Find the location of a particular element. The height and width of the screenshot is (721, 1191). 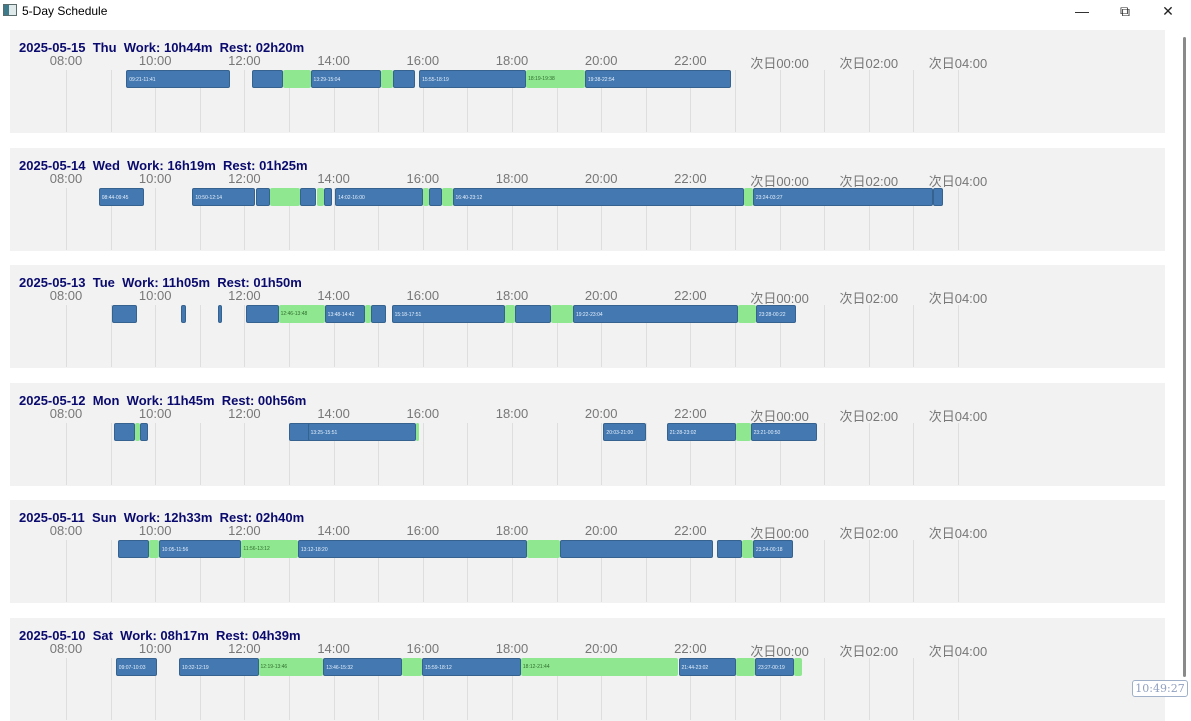

scrollbar-thumb is located at coordinates (1184, 357).